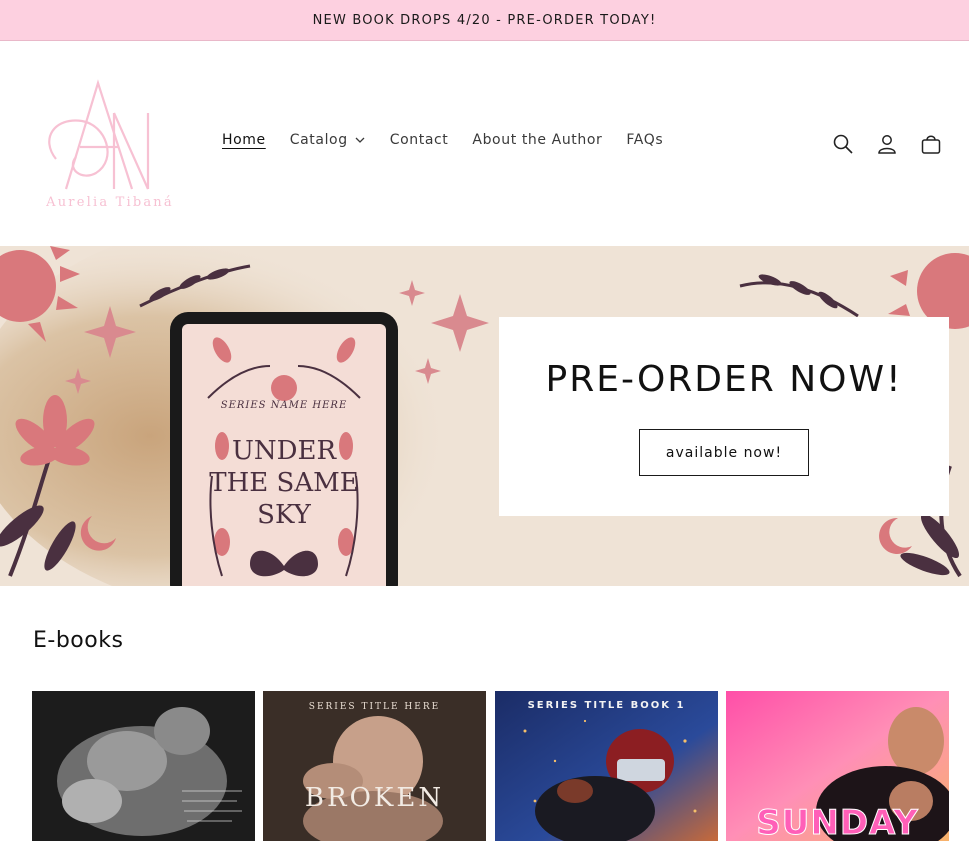 This screenshot has width=969, height=841. I want to click on nav-home: Home, so click(244, 140).